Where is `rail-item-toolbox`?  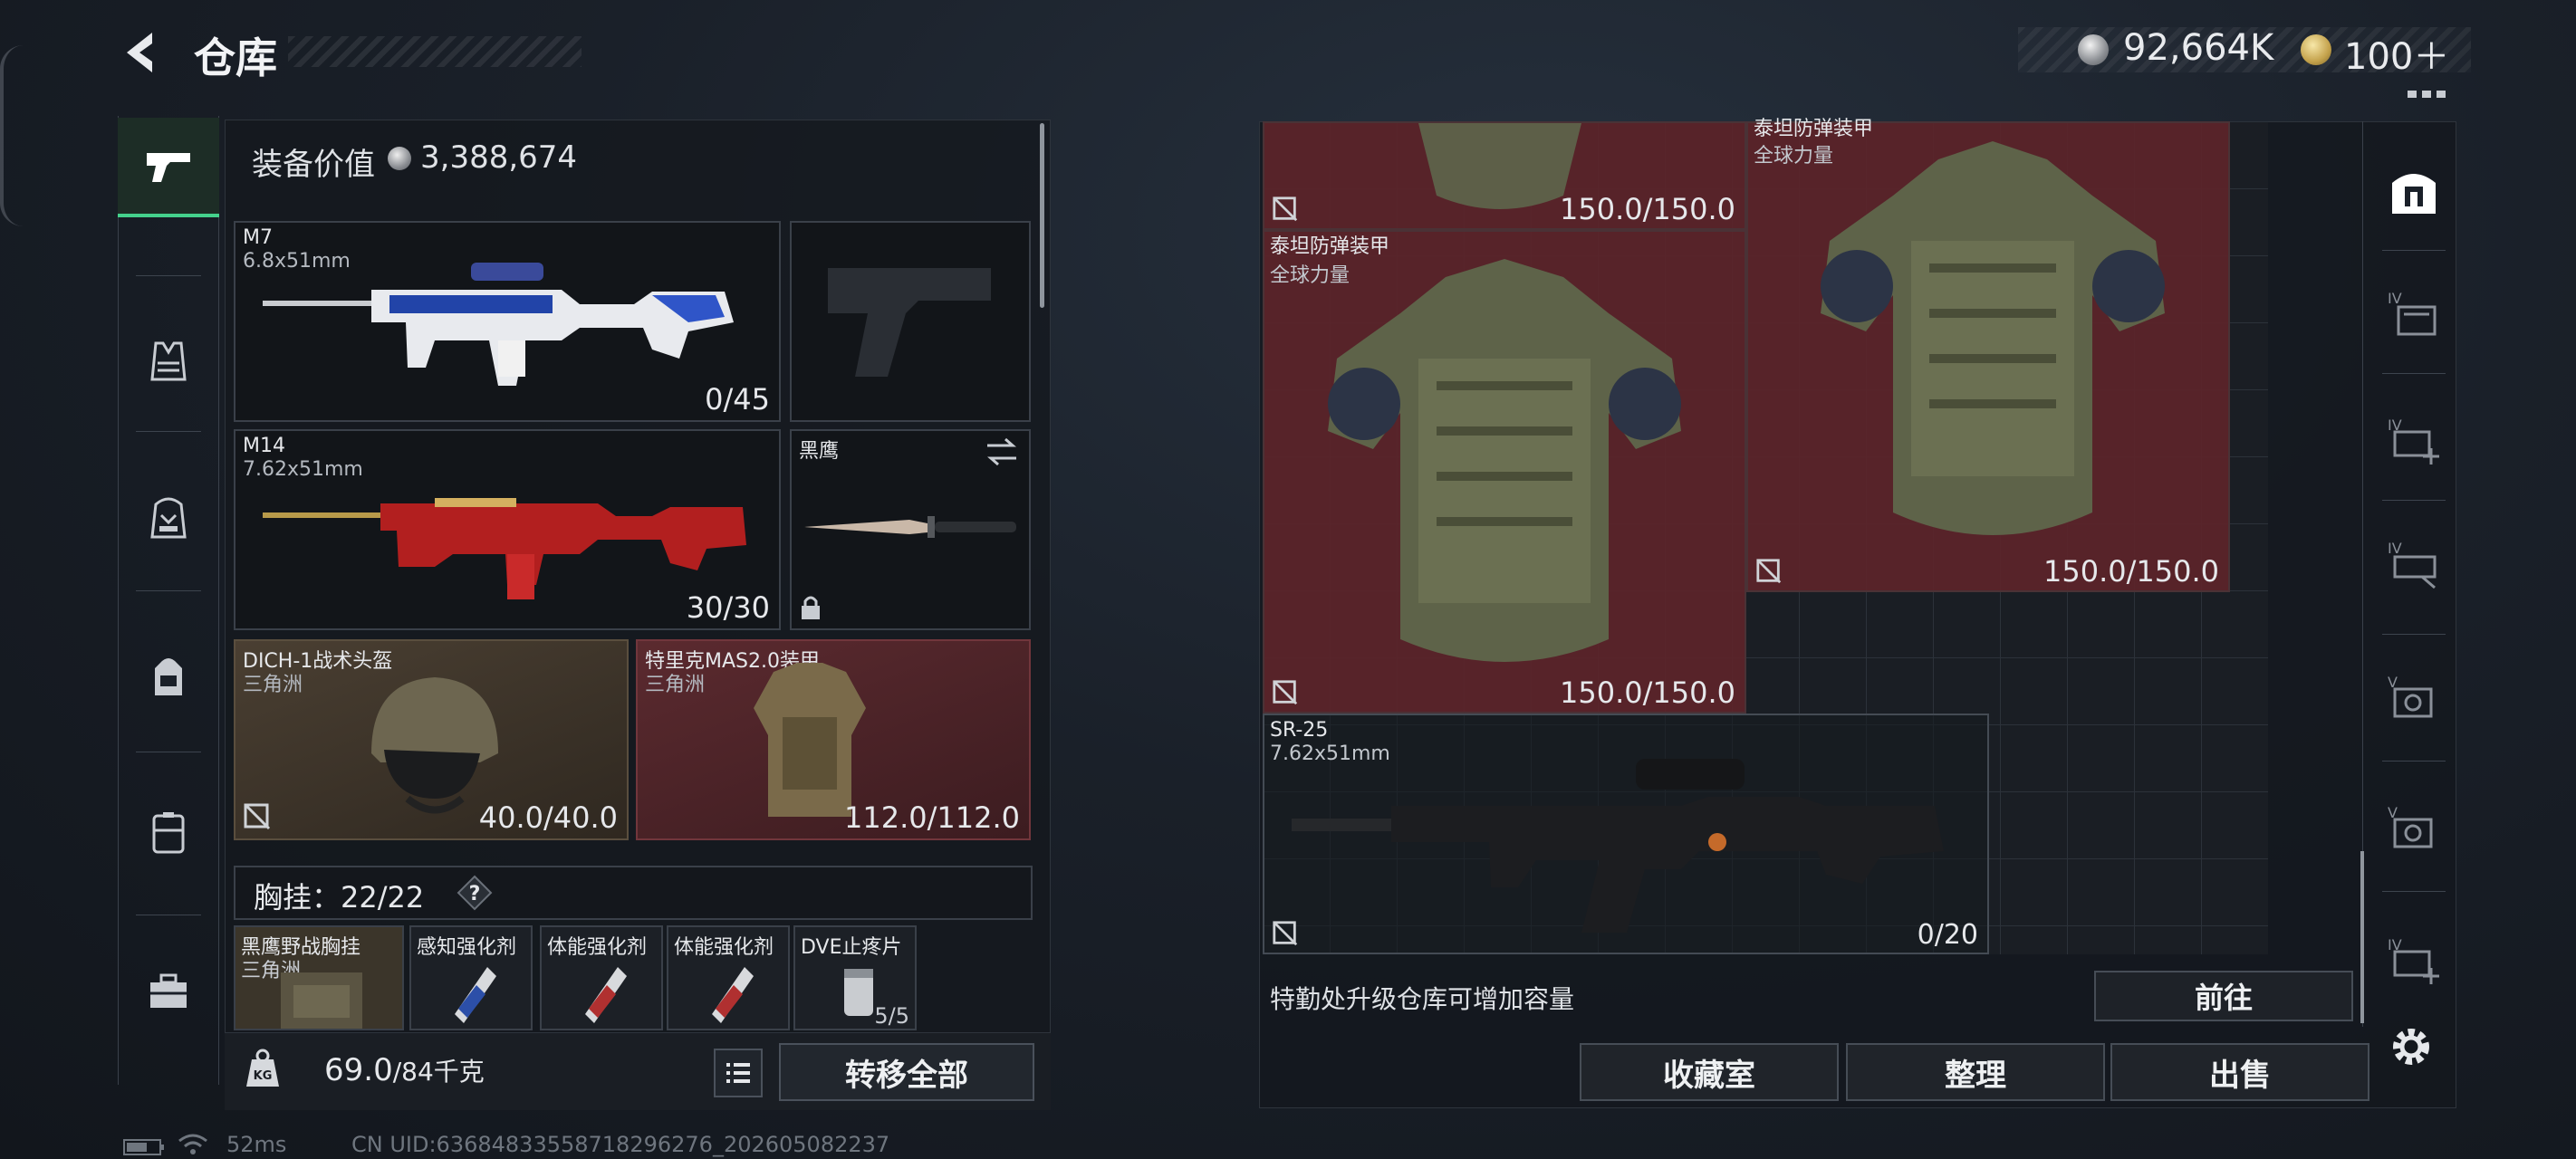 rail-item-toolbox is located at coordinates (168, 991).